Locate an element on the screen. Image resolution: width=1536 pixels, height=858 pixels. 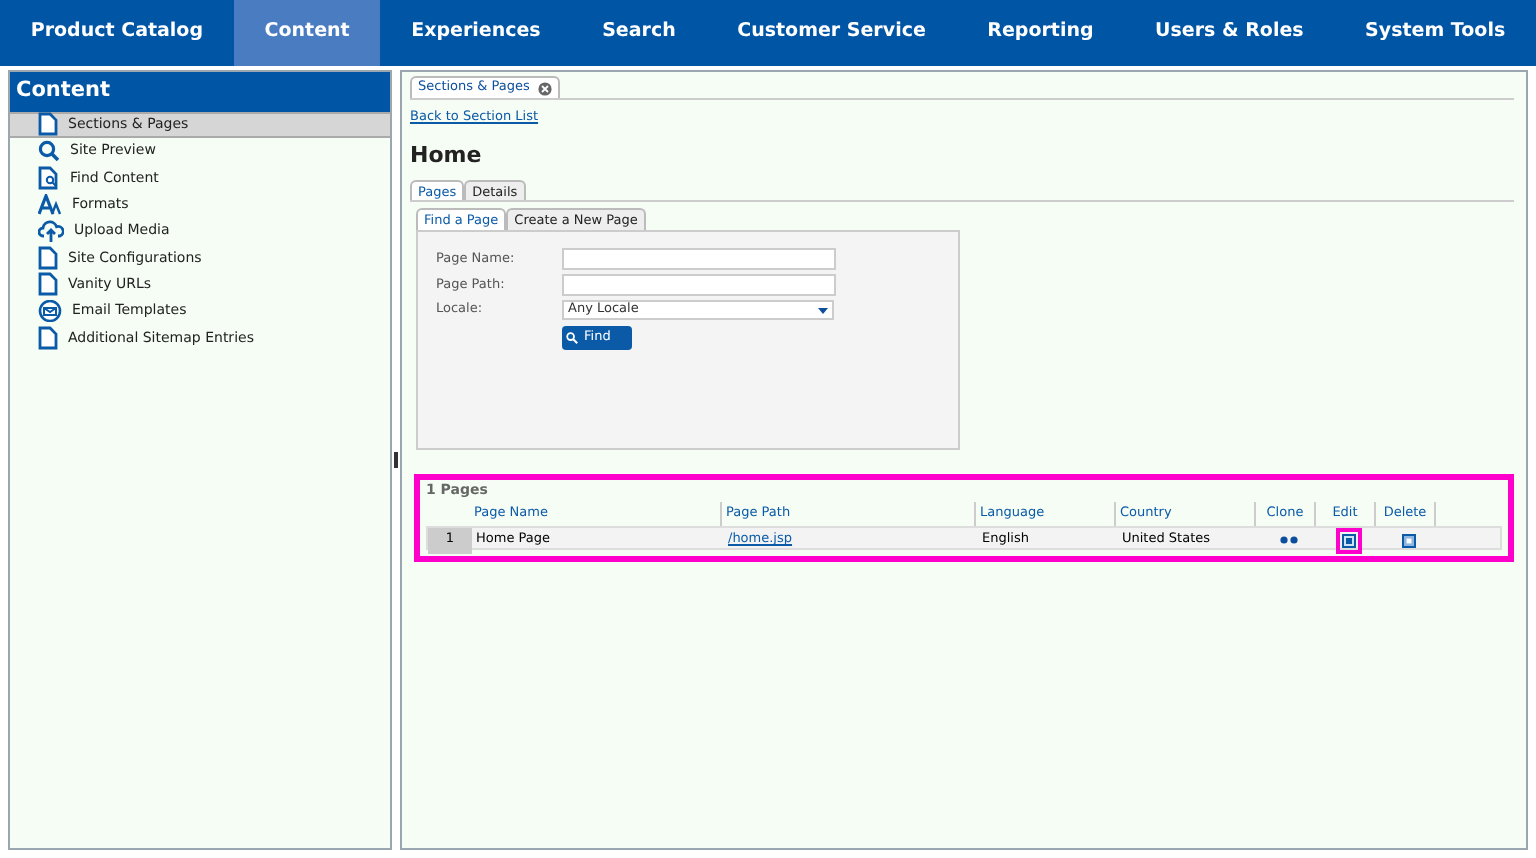
edit-icon is located at coordinates (1348, 540).